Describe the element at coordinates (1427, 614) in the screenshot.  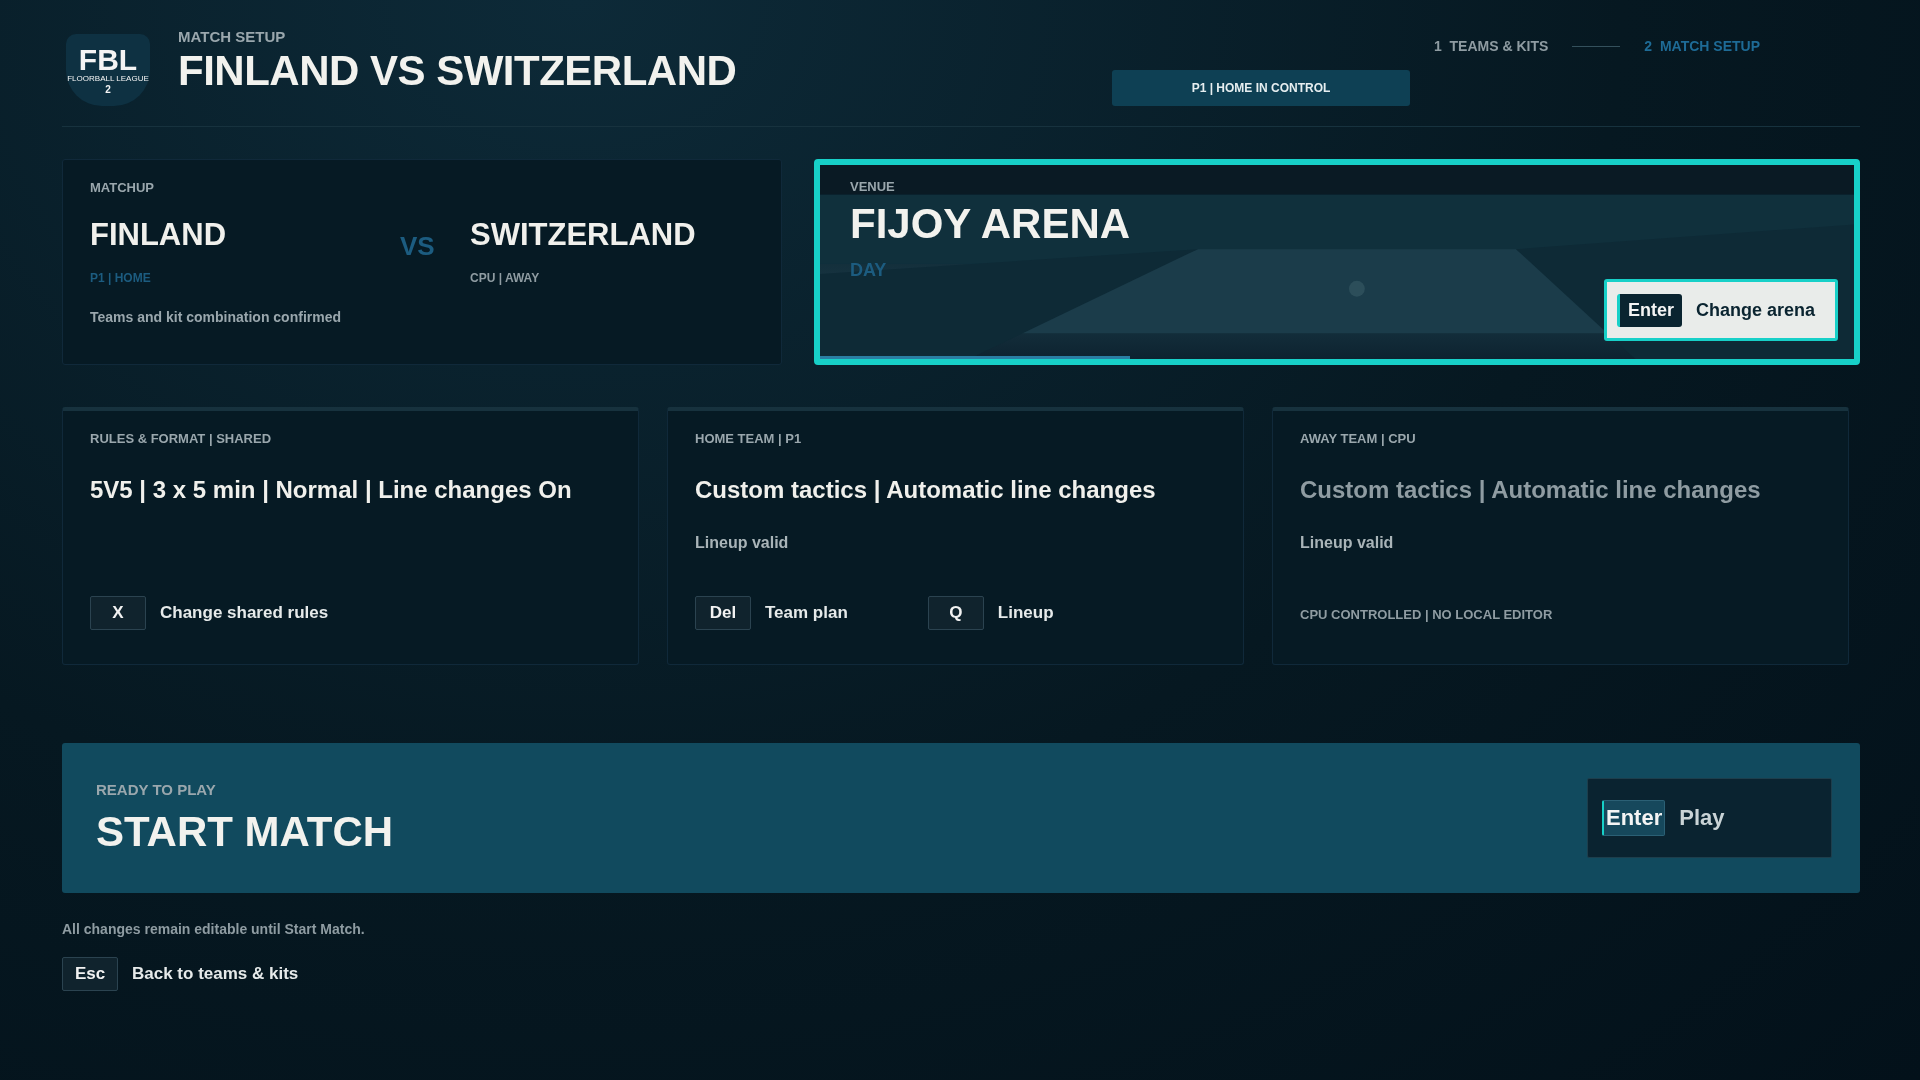
I see `cpu-note: CPU CONTROLLED | NO LOCAL EDITOR` at that location.